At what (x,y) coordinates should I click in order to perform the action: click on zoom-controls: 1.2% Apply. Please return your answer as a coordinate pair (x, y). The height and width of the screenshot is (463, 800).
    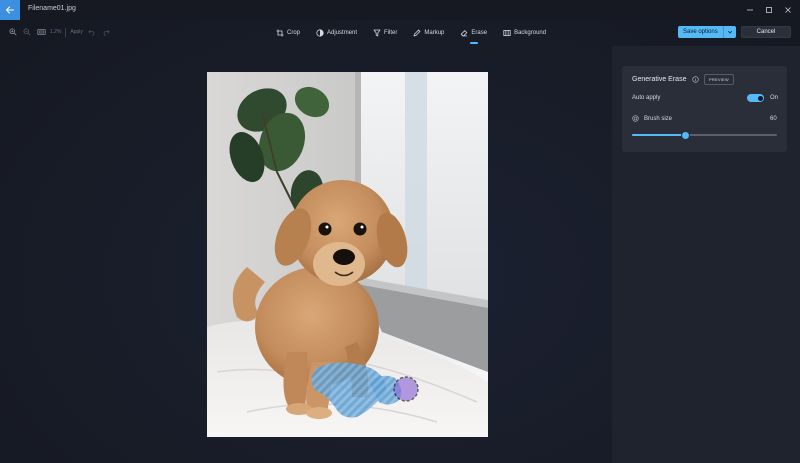
    Looking at the image, I should click on (59, 32).